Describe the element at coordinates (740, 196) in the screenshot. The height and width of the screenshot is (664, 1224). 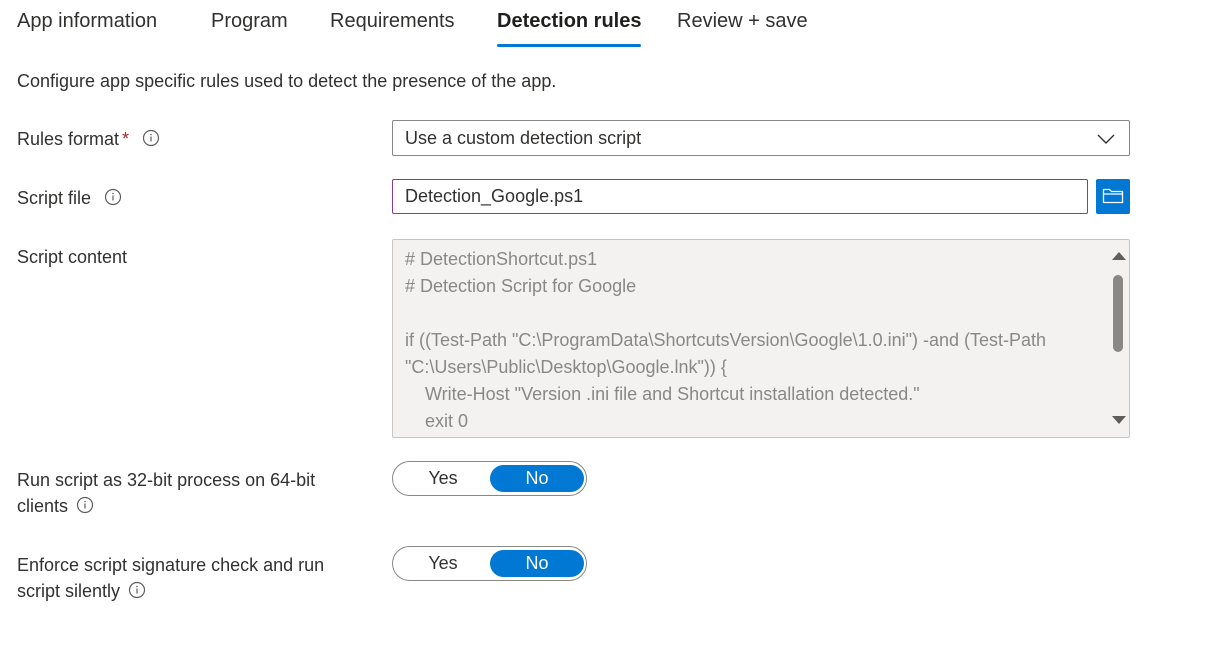
I see `script-file-input` at that location.